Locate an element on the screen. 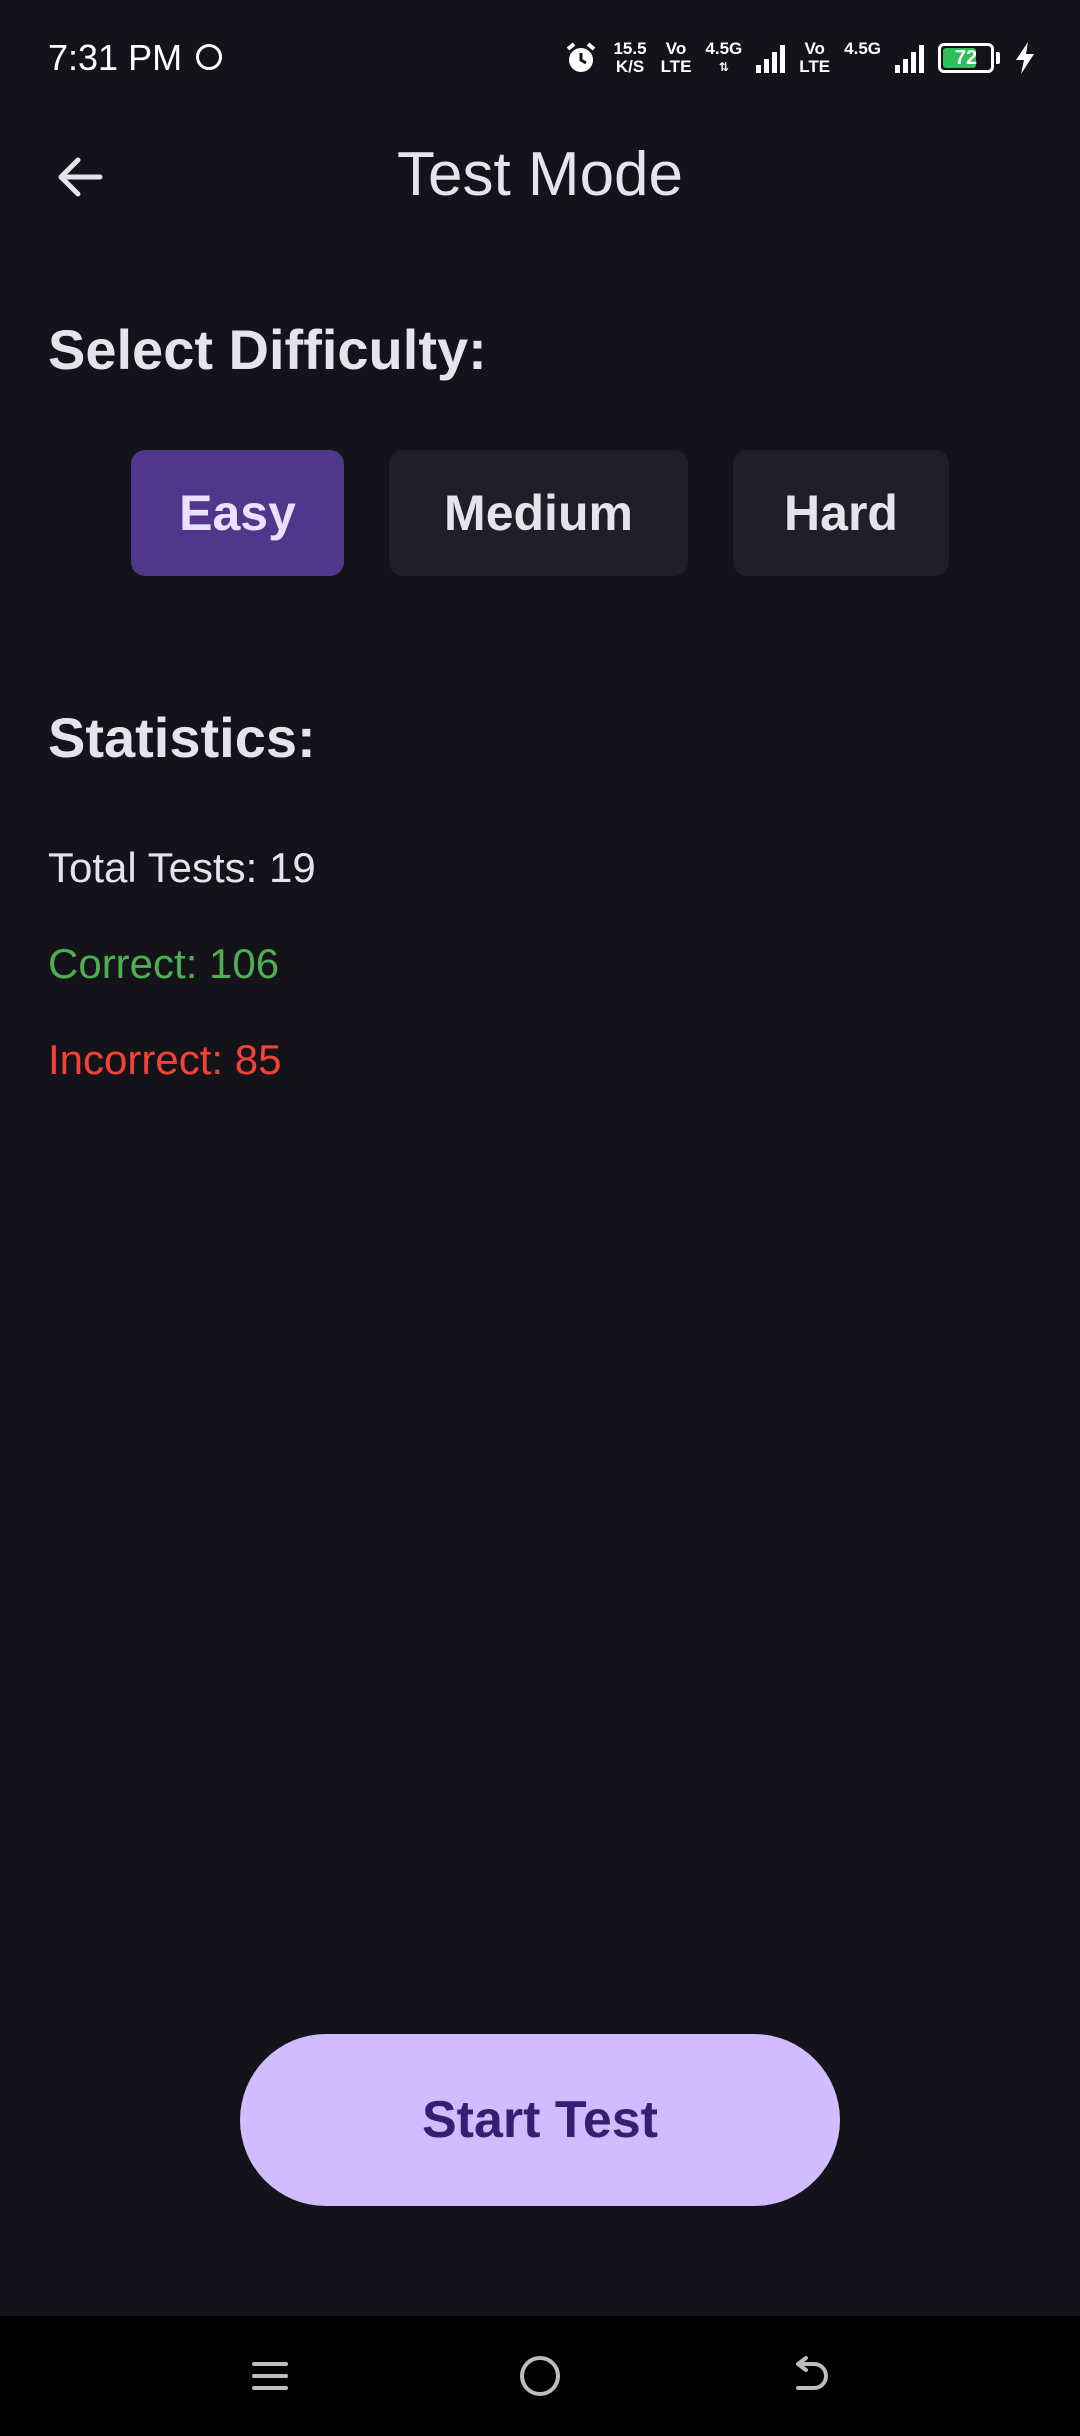 This screenshot has height=2436, width=1080. notification-app-icon is located at coordinates (209, 57).